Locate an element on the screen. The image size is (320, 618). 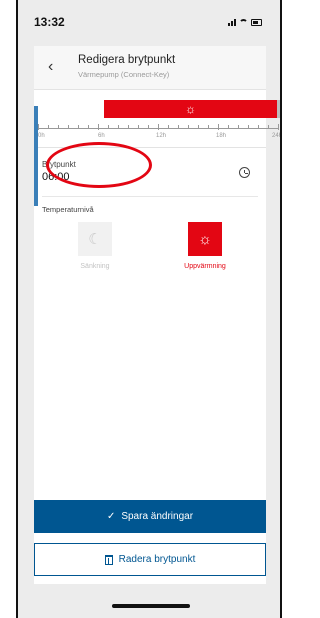
tick-label: 6h is located at coordinates (101, 136).